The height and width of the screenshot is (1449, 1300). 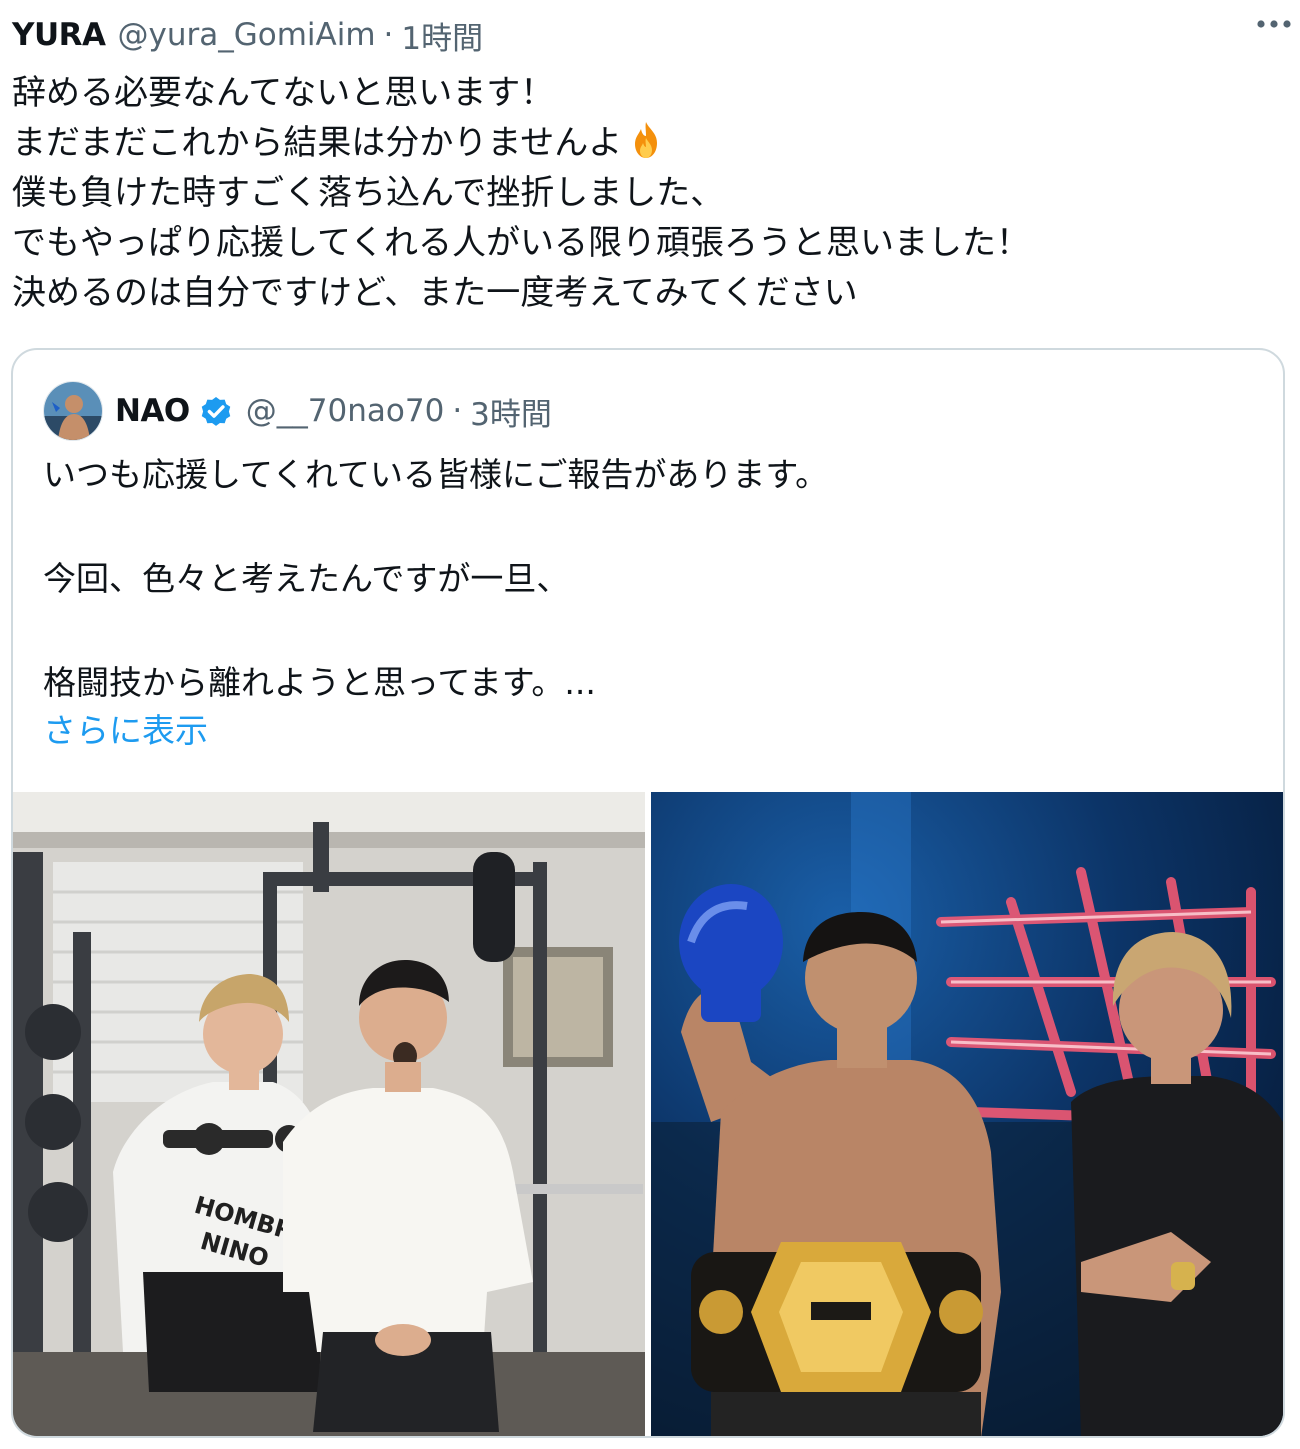 I want to click on more-horizontal-icon, so click(x=1274, y=24).